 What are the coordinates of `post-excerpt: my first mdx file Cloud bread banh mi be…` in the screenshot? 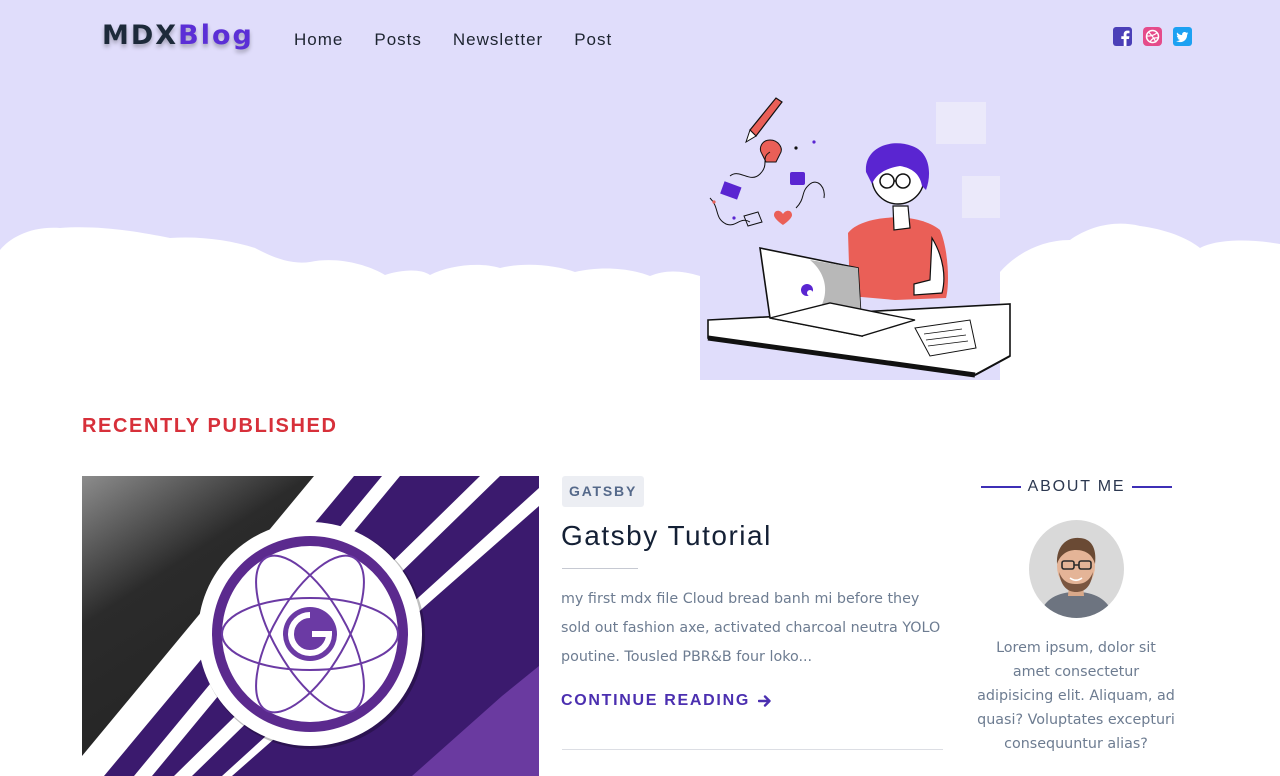 It's located at (751, 628).